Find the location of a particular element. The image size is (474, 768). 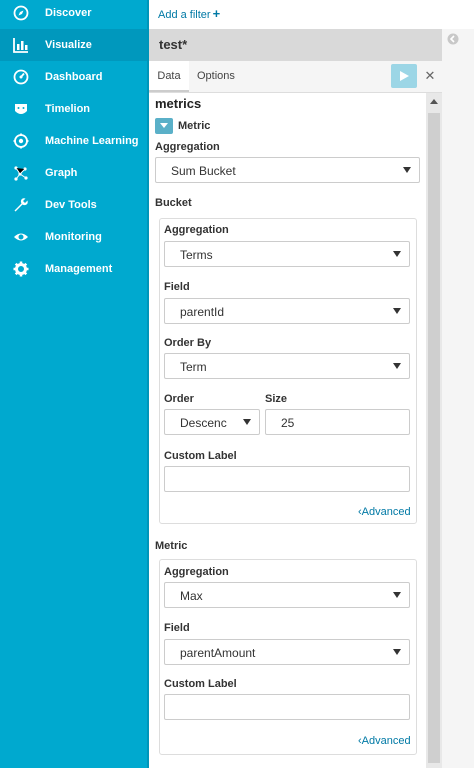

timelion-icon is located at coordinates (21, 109).